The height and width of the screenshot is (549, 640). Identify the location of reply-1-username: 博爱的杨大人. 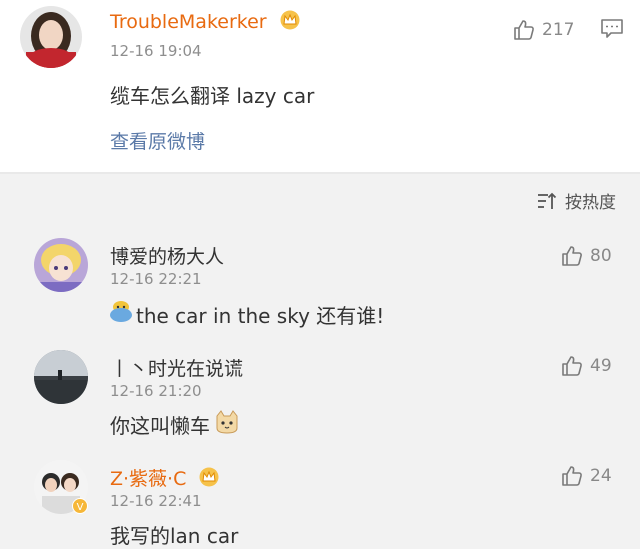
(167, 255).